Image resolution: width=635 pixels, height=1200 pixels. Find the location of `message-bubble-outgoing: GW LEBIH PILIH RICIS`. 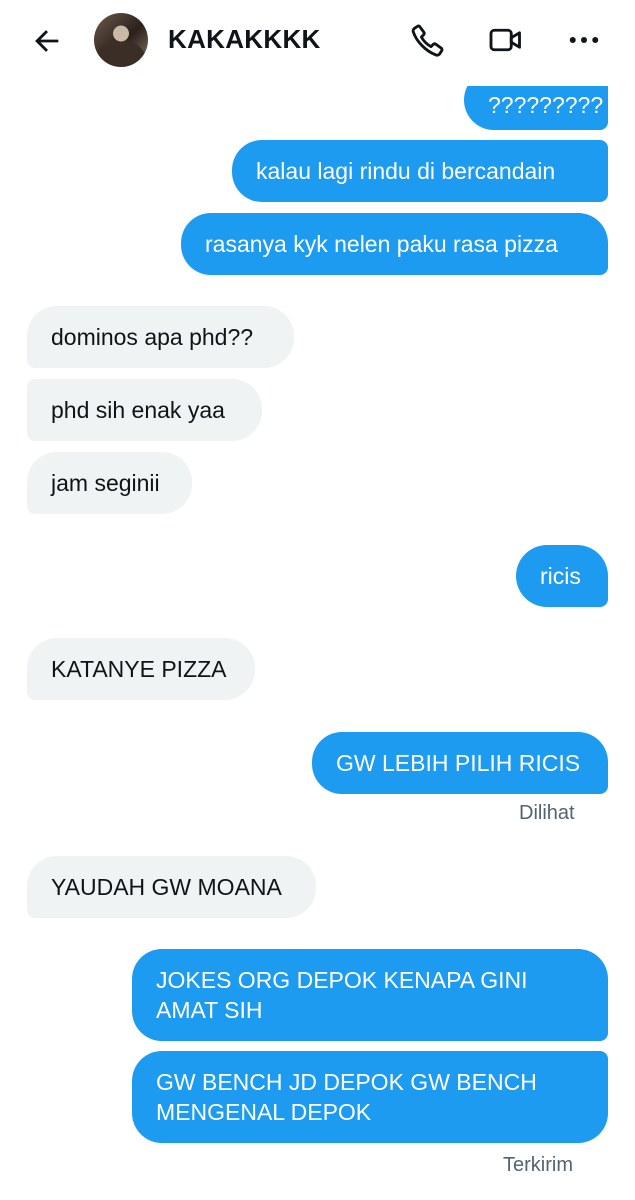

message-bubble-outgoing: GW LEBIH PILIH RICIS is located at coordinates (460, 763).